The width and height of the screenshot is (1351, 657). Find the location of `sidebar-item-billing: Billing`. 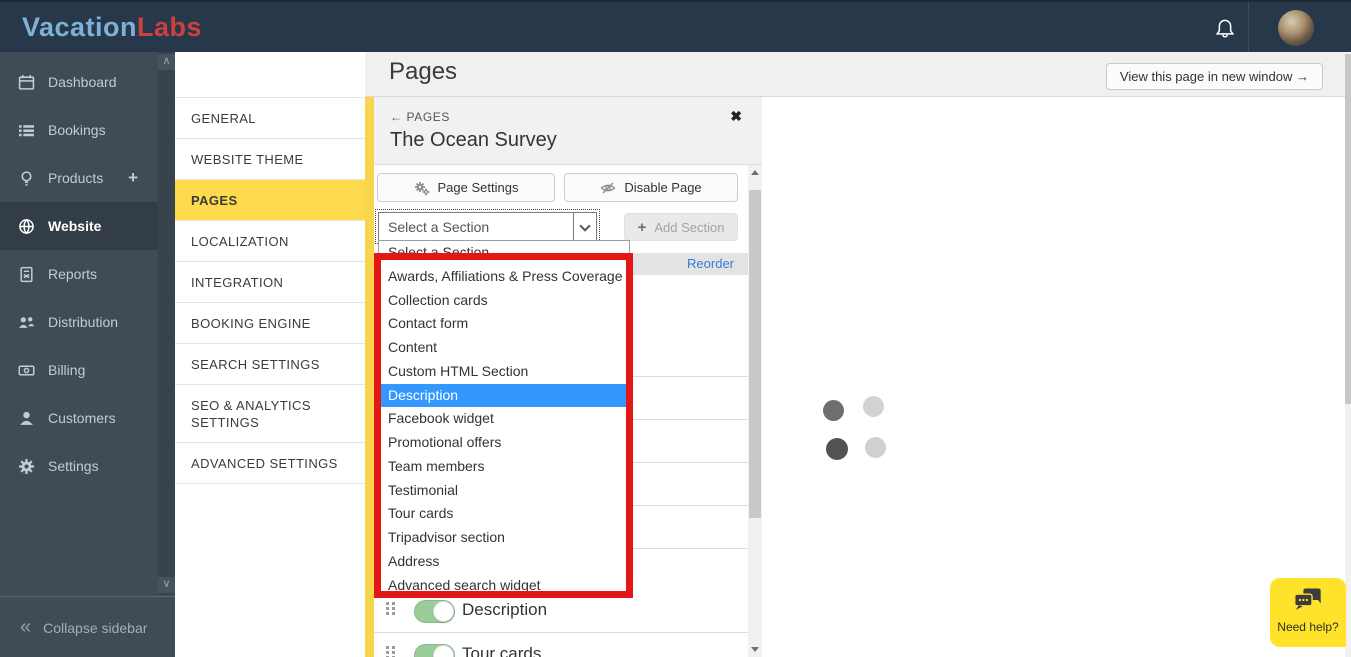

sidebar-item-billing: Billing is located at coordinates (79, 370).